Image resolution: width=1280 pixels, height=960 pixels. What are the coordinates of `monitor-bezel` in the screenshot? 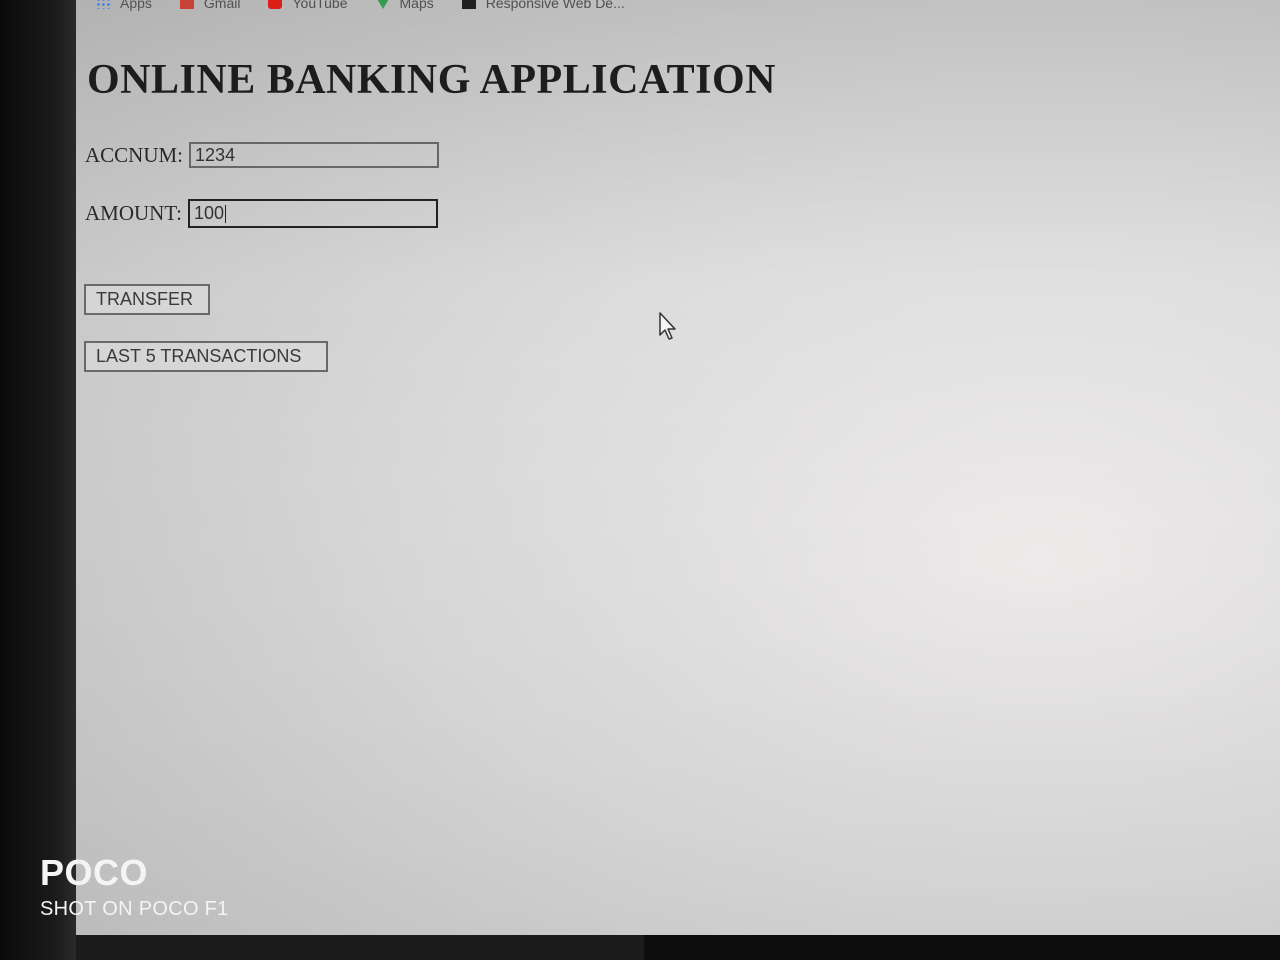 It's located at (38, 480).